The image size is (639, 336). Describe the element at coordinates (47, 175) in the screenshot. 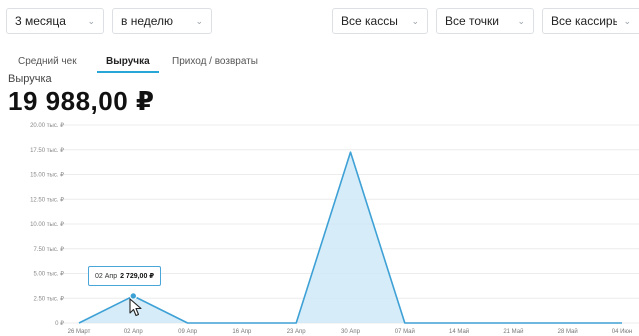

I see `y-tick-label: 15.00 тыс. ₽` at that location.